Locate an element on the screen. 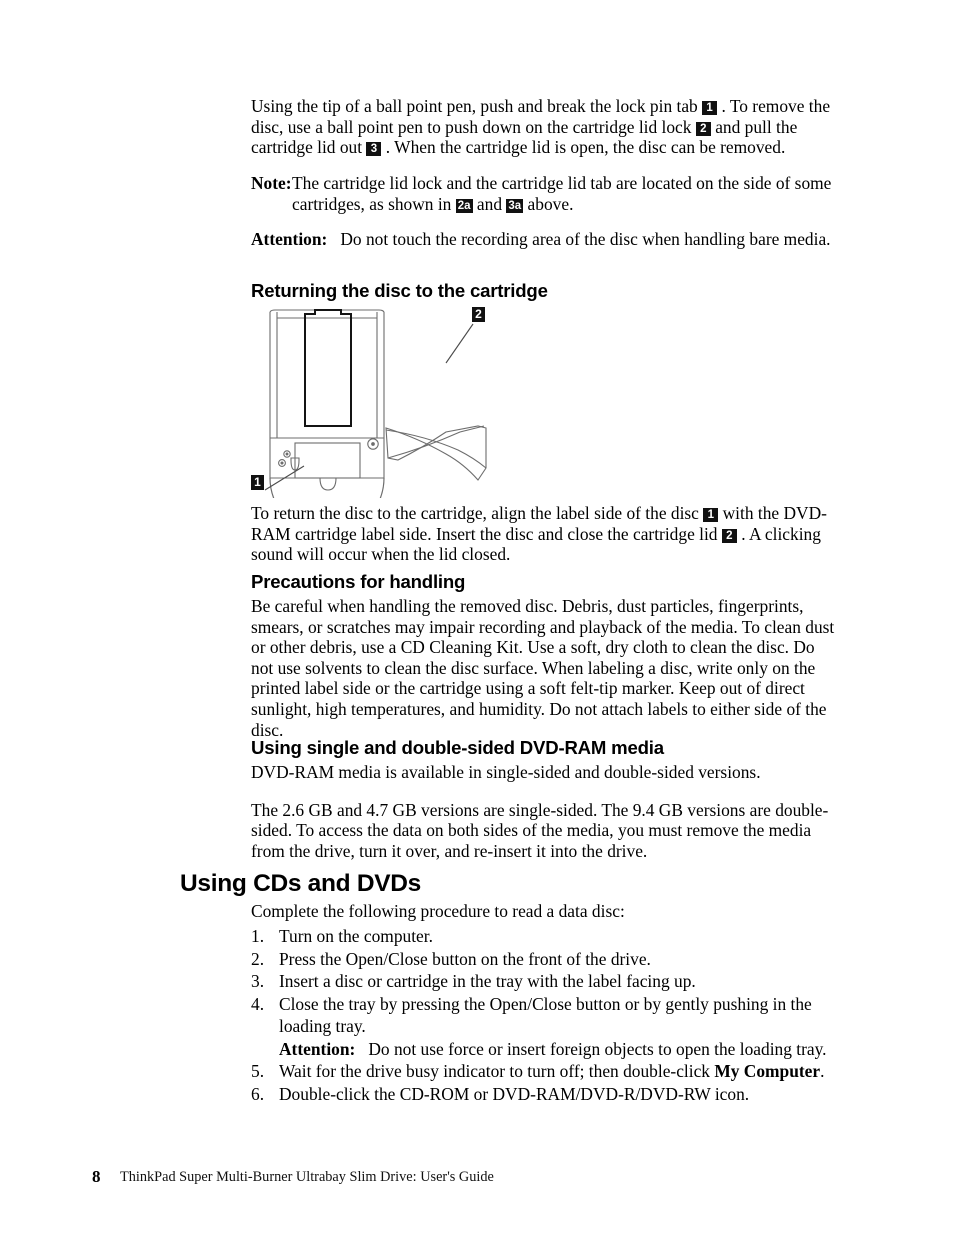 This screenshot has width=954, height=1235. step-text: Turn on the computer. is located at coordinates (356, 936).